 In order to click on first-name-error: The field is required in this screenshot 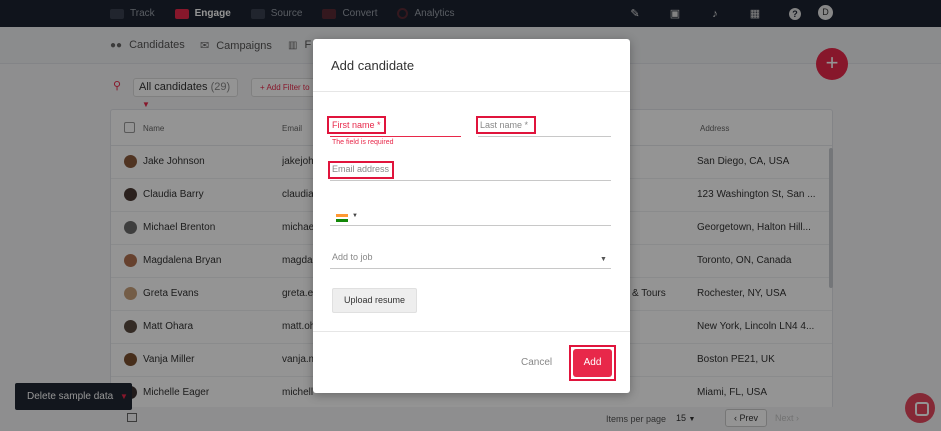, I will do `click(363, 142)`.